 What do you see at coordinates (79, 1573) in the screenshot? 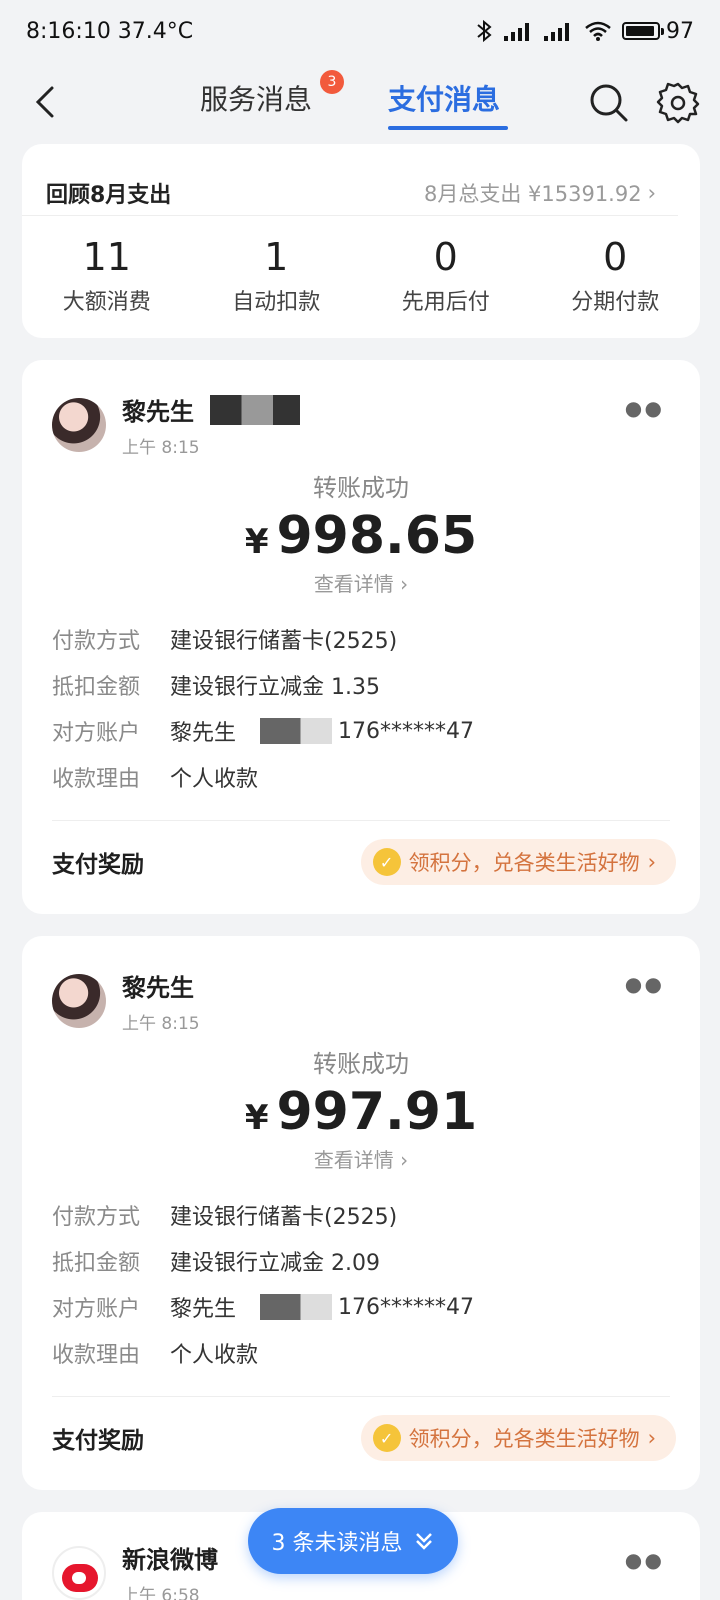
I see `weibo-logo-icon` at bounding box center [79, 1573].